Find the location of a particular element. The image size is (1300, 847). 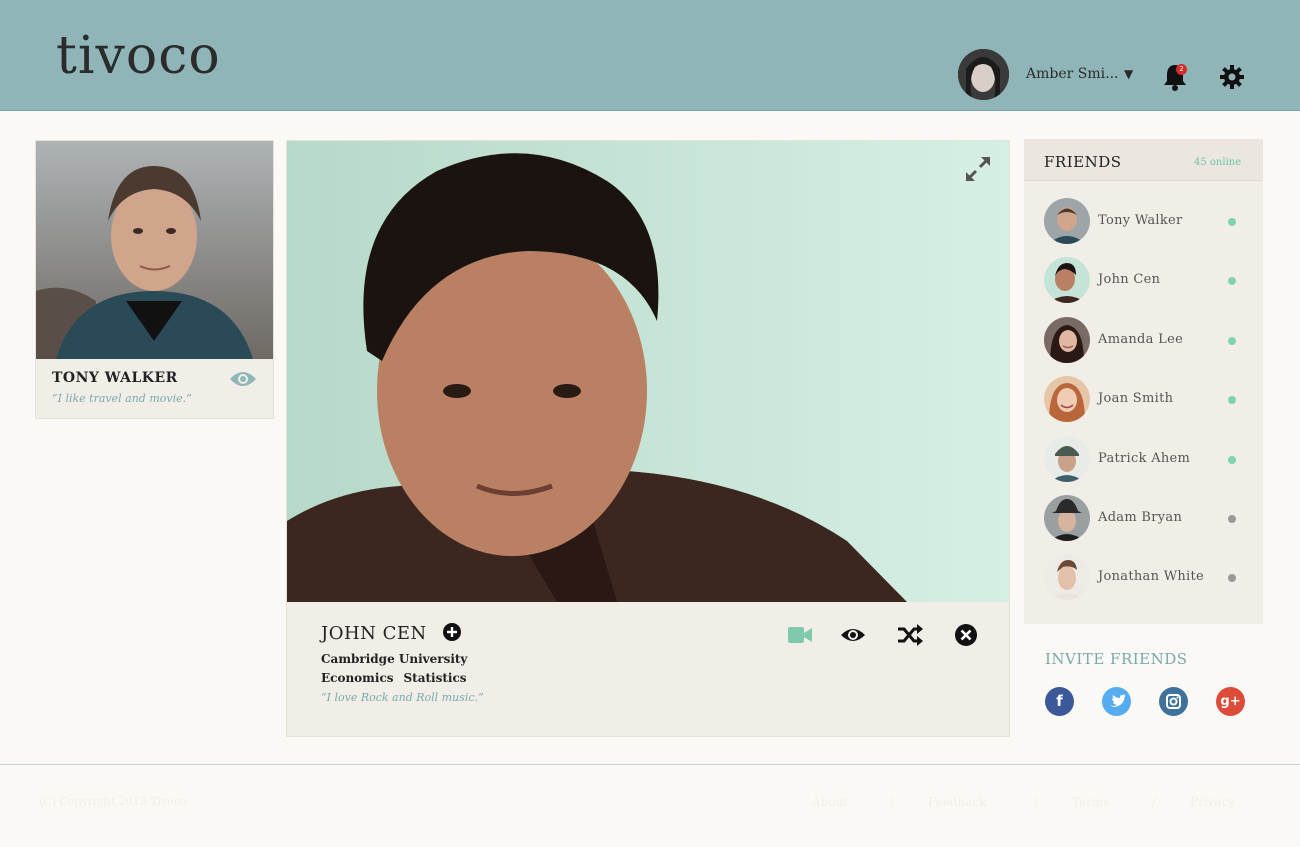

friend-name: Jonathan White is located at coordinates (1151, 576).